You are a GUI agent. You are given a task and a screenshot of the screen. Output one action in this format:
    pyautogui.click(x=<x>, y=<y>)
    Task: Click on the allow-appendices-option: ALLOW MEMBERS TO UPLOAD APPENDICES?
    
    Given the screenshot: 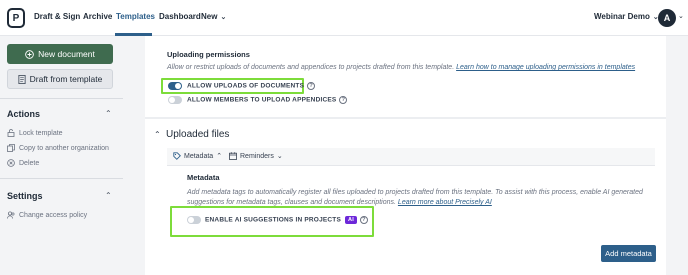 What is the action you would take?
    pyautogui.click(x=267, y=100)
    